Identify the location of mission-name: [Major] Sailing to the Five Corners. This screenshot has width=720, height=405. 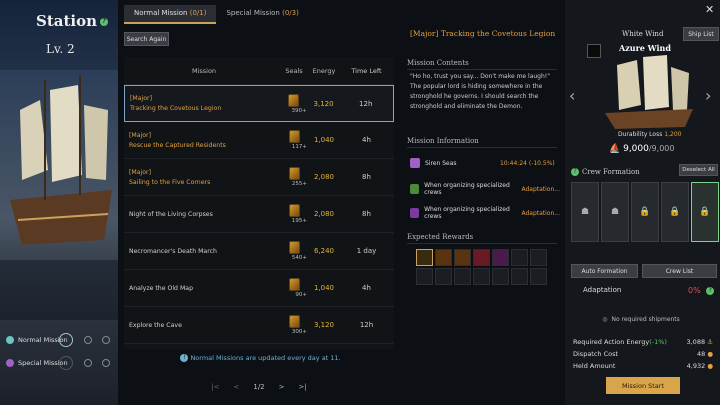
(204, 177).